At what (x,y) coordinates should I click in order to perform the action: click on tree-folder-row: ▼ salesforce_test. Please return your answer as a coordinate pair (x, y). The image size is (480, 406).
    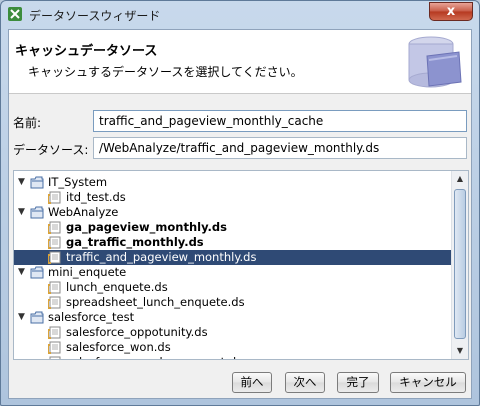
    Looking at the image, I should click on (233, 317).